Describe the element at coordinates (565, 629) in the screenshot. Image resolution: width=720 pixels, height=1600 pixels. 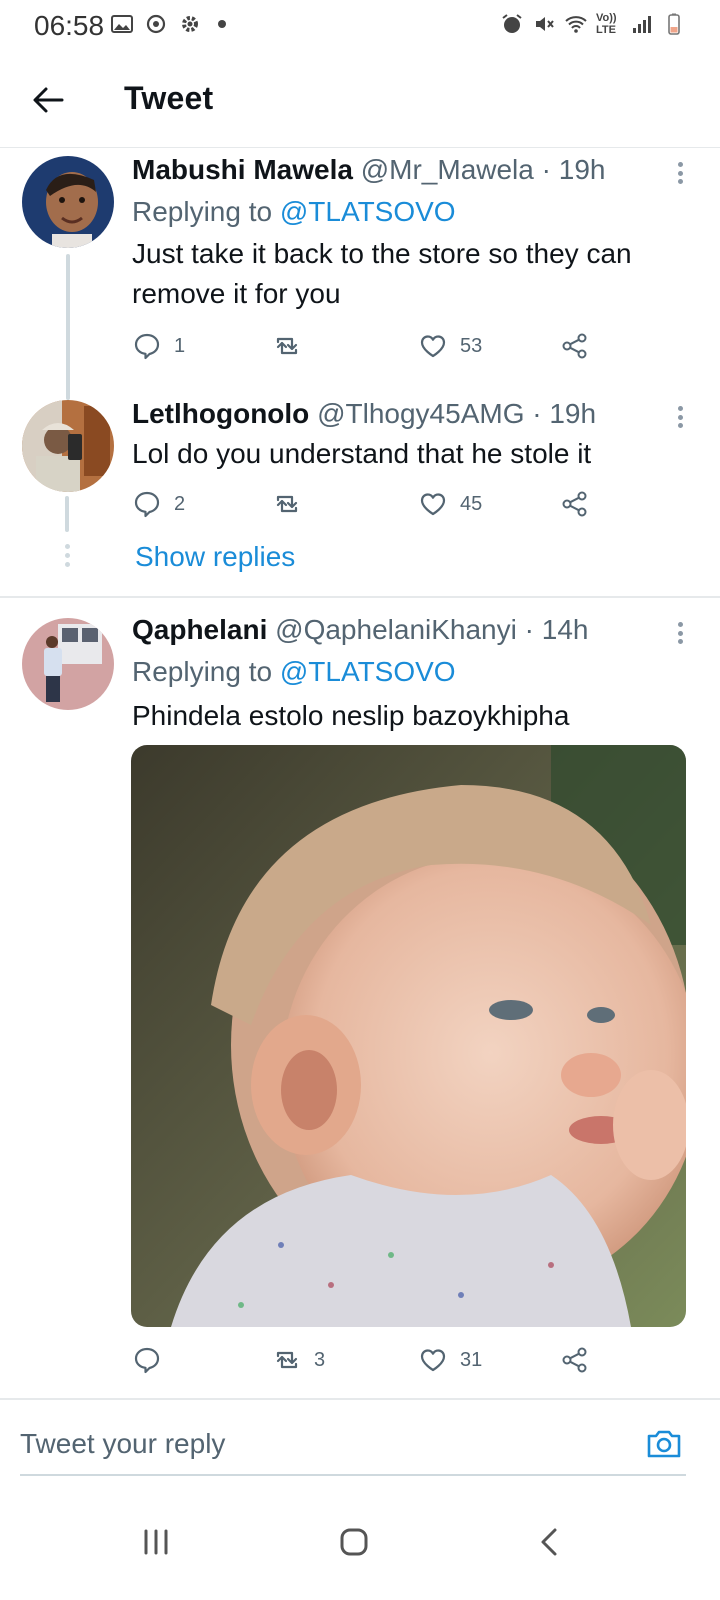
I see `timestamp: 14h` at that location.